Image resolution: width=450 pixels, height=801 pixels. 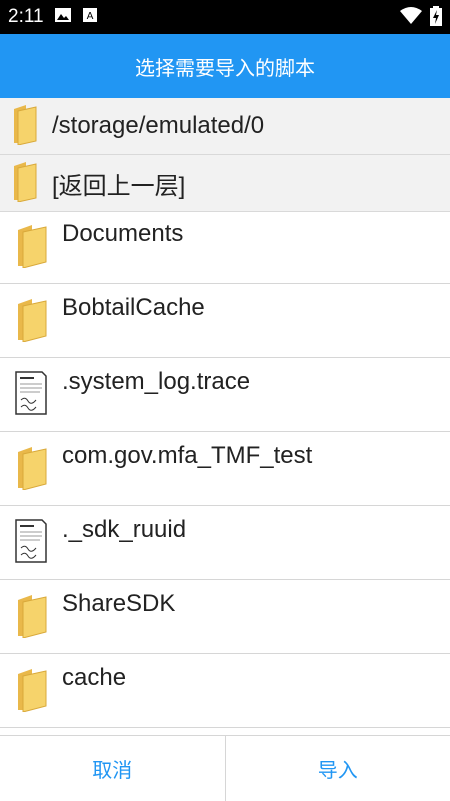 What do you see at coordinates (118, 183) in the screenshot?
I see `go-up-label: [返回上一层]` at bounding box center [118, 183].